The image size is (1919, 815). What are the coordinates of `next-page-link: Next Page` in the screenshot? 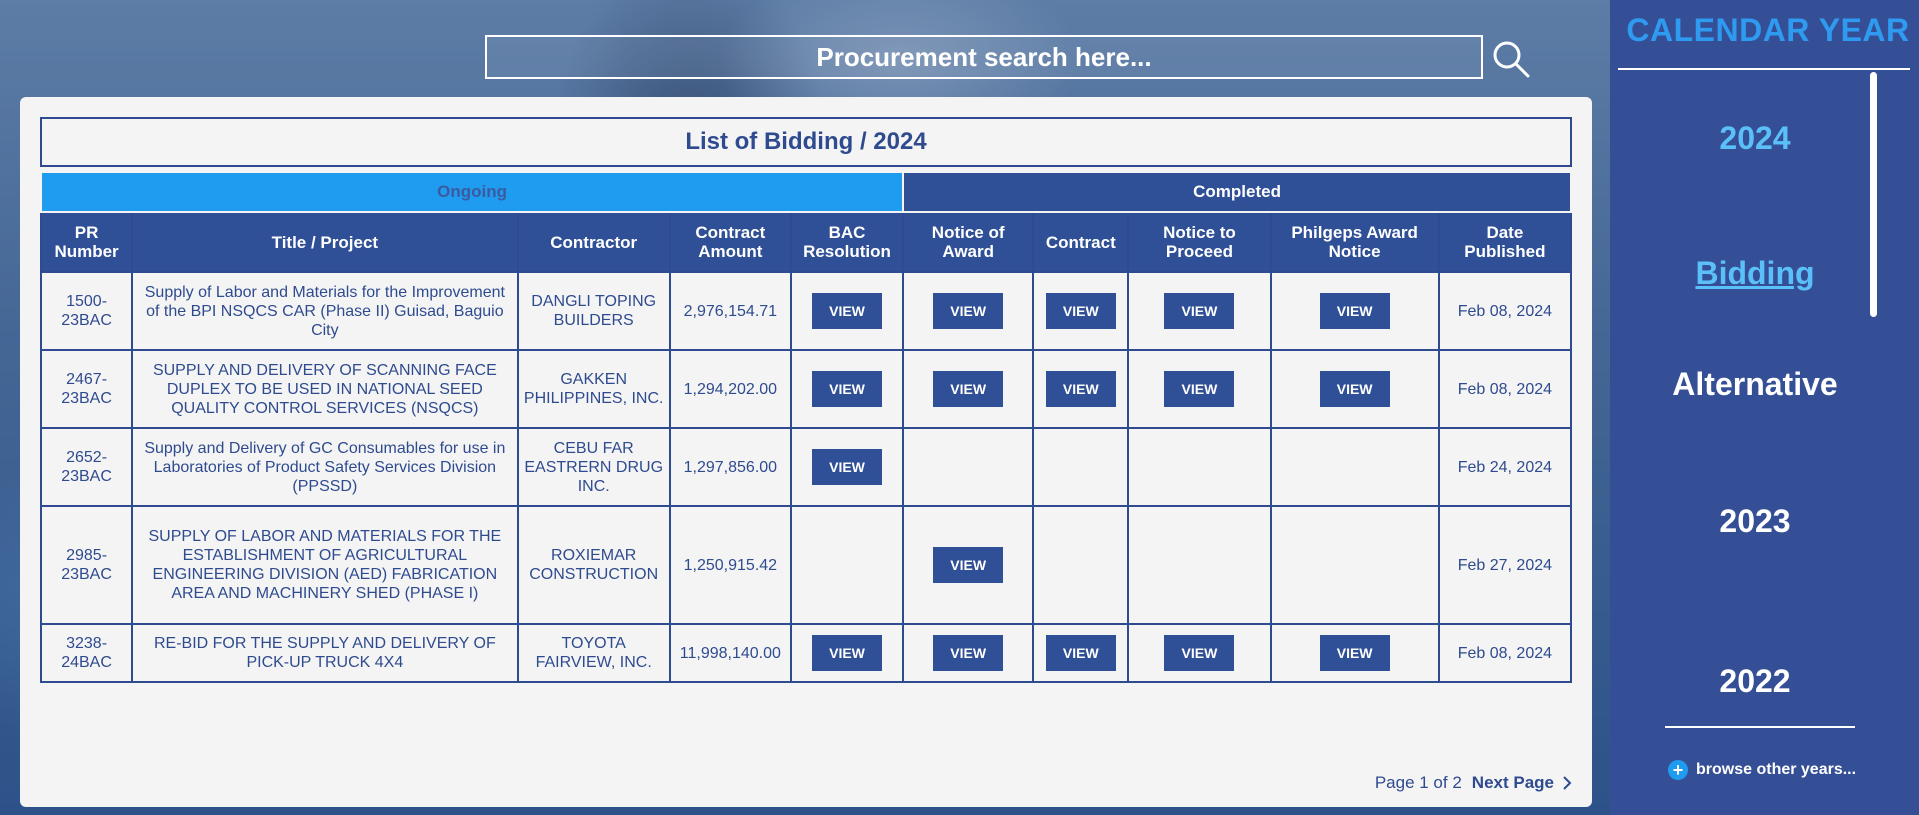 It's located at (1522, 783).